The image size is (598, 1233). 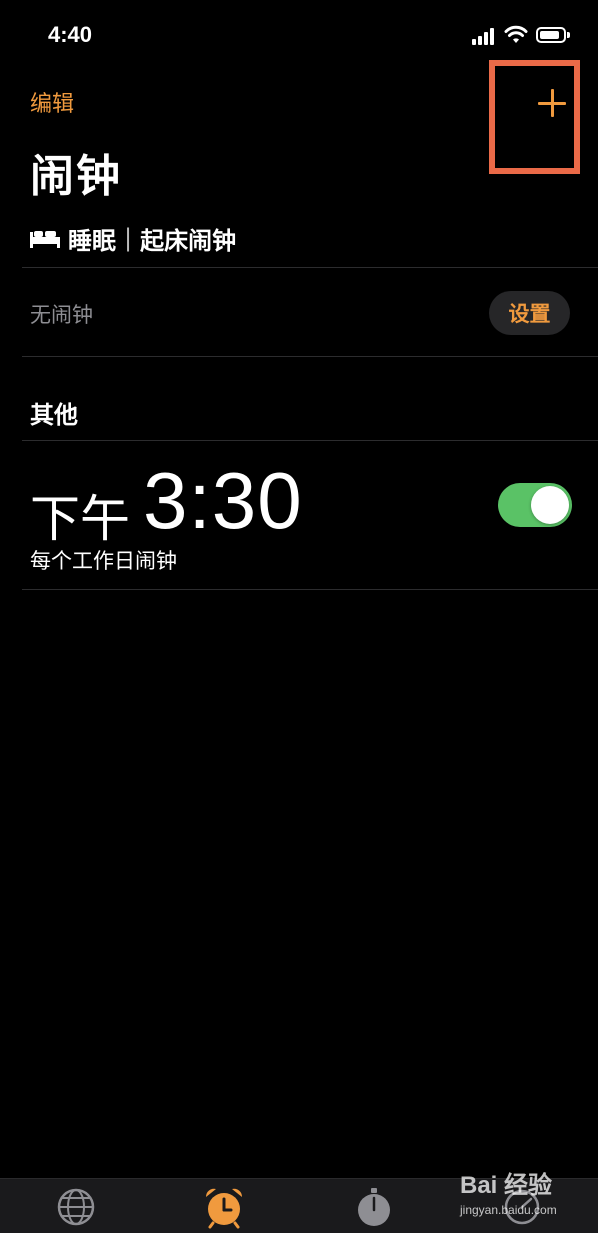 I want to click on alarm-period: 下午, so click(x=80, y=519).